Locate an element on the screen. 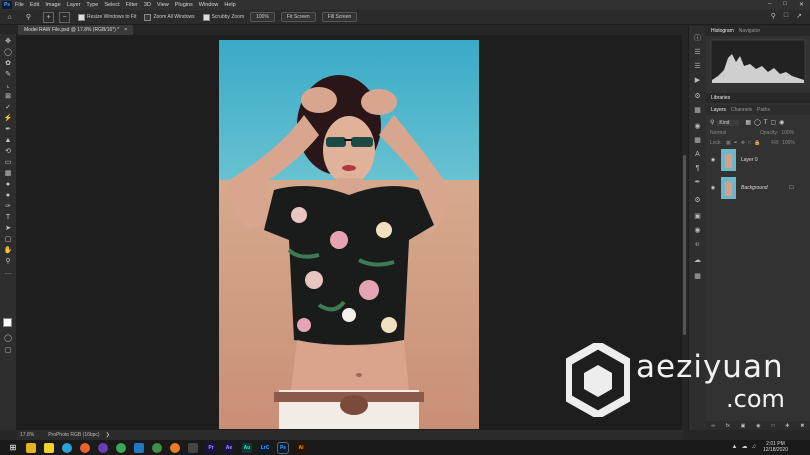 The width and height of the screenshot is (810, 455). lock-icon: ▦✒✥□🔒 is located at coordinates (744, 143).